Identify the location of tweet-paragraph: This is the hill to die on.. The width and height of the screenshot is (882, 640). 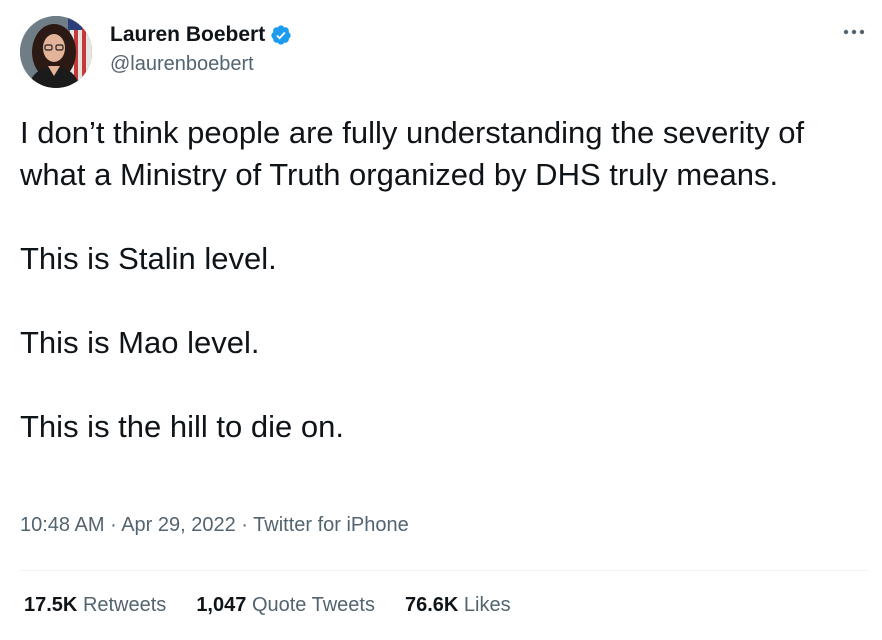
(182, 426).